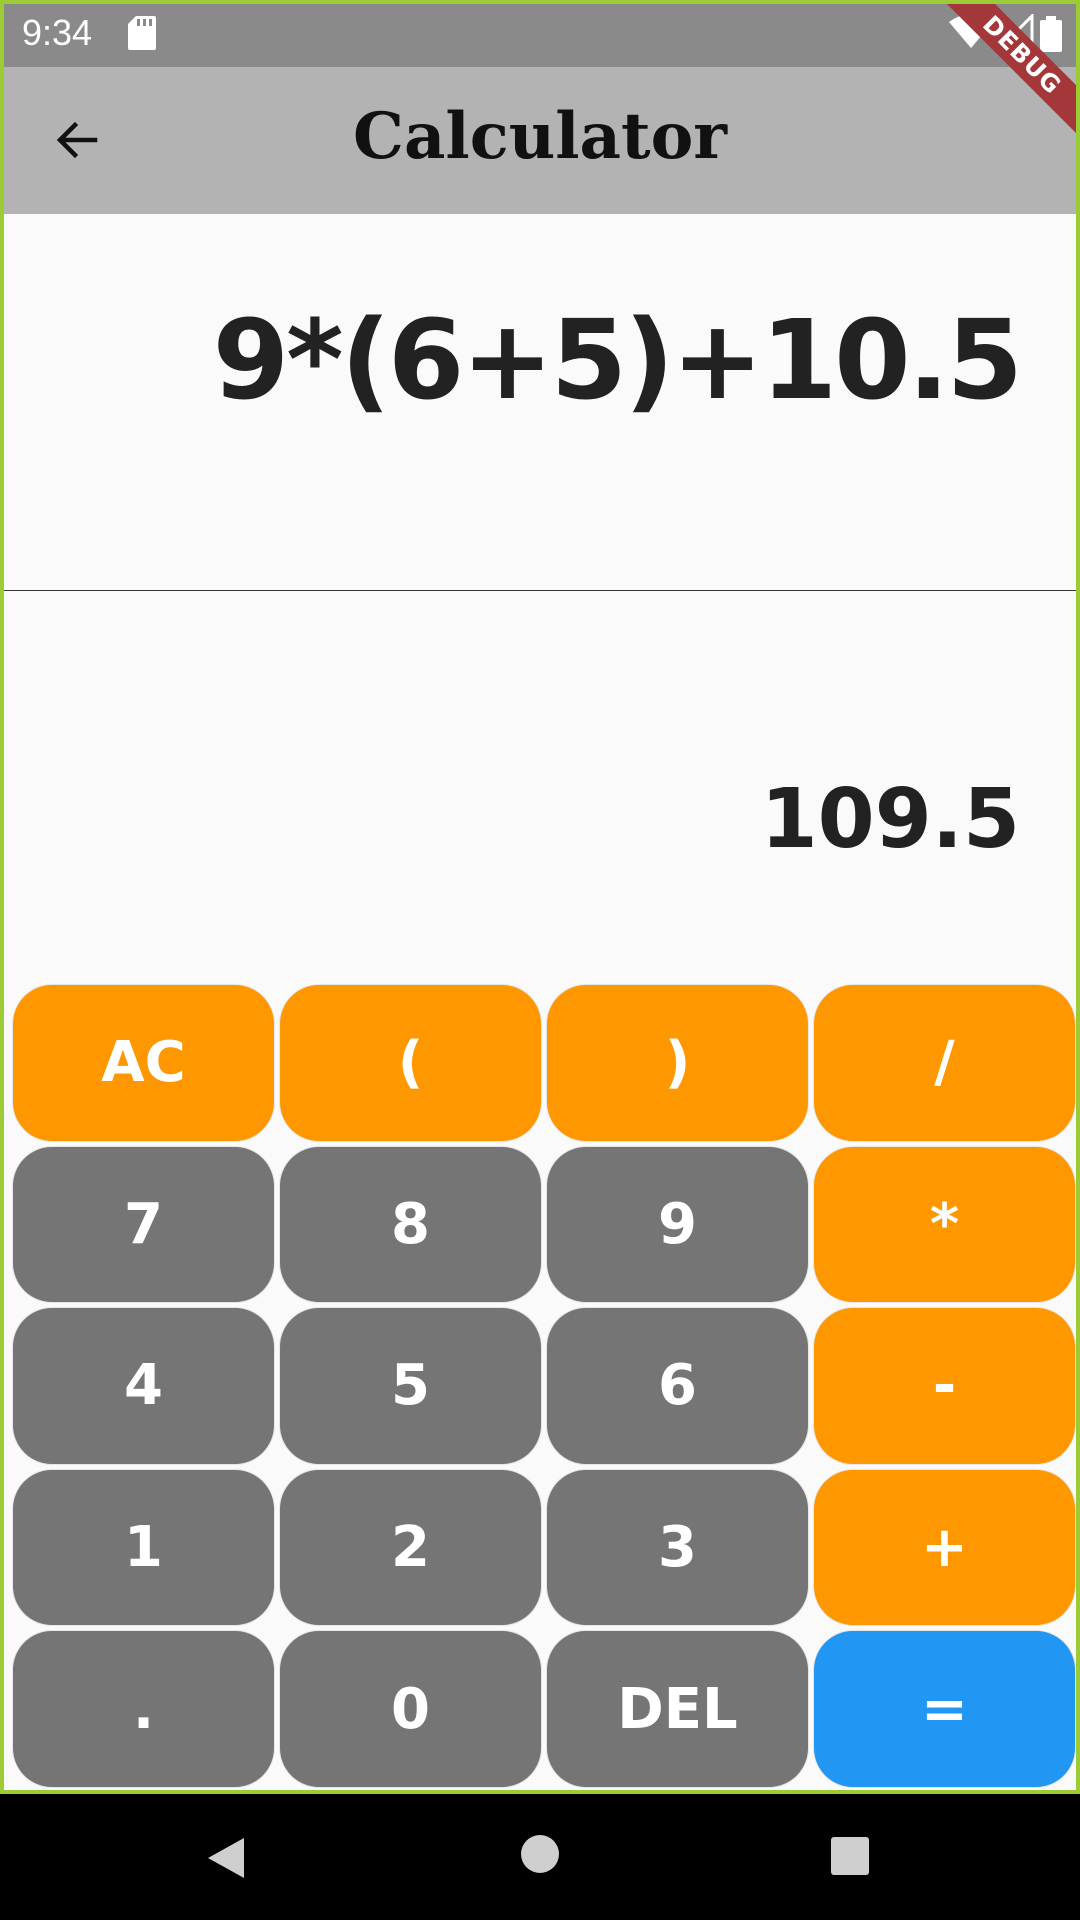 The height and width of the screenshot is (1920, 1080). What do you see at coordinates (944, 1547) in the screenshot?
I see `add-button: +` at bounding box center [944, 1547].